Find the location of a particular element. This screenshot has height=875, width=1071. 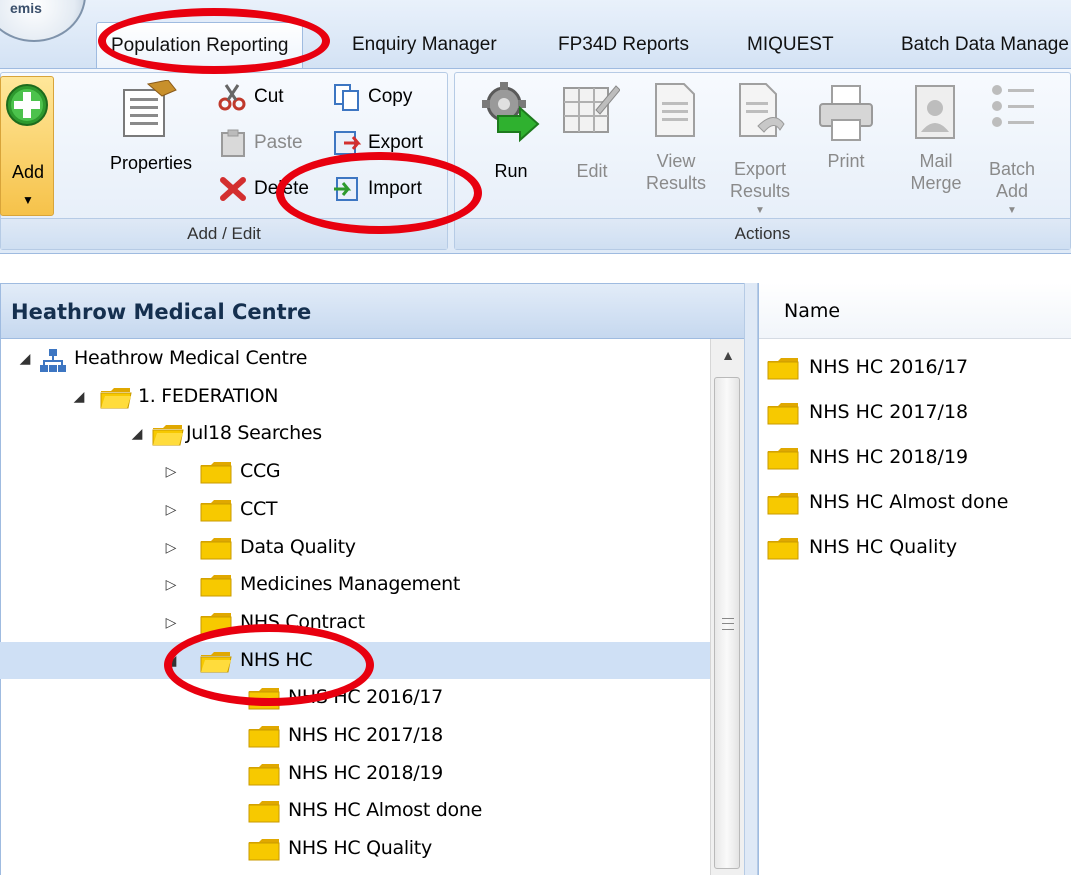

tree-item: ▷ CCG is located at coordinates (355, 471).